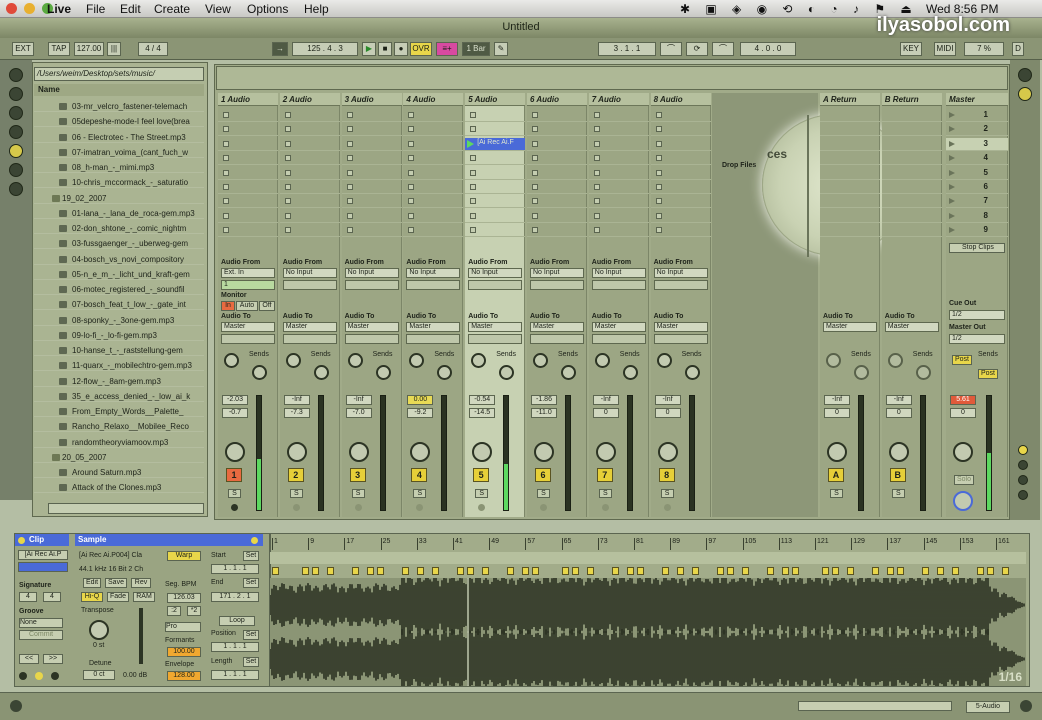  Describe the element at coordinates (89, 49) in the screenshot. I see `tempo-field: 127.00` at that location.